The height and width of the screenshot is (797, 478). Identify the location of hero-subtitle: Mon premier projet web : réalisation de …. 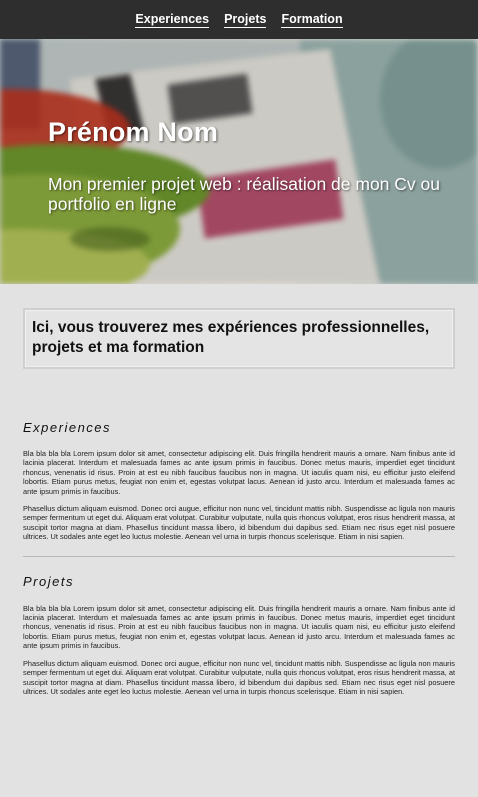
(244, 194).